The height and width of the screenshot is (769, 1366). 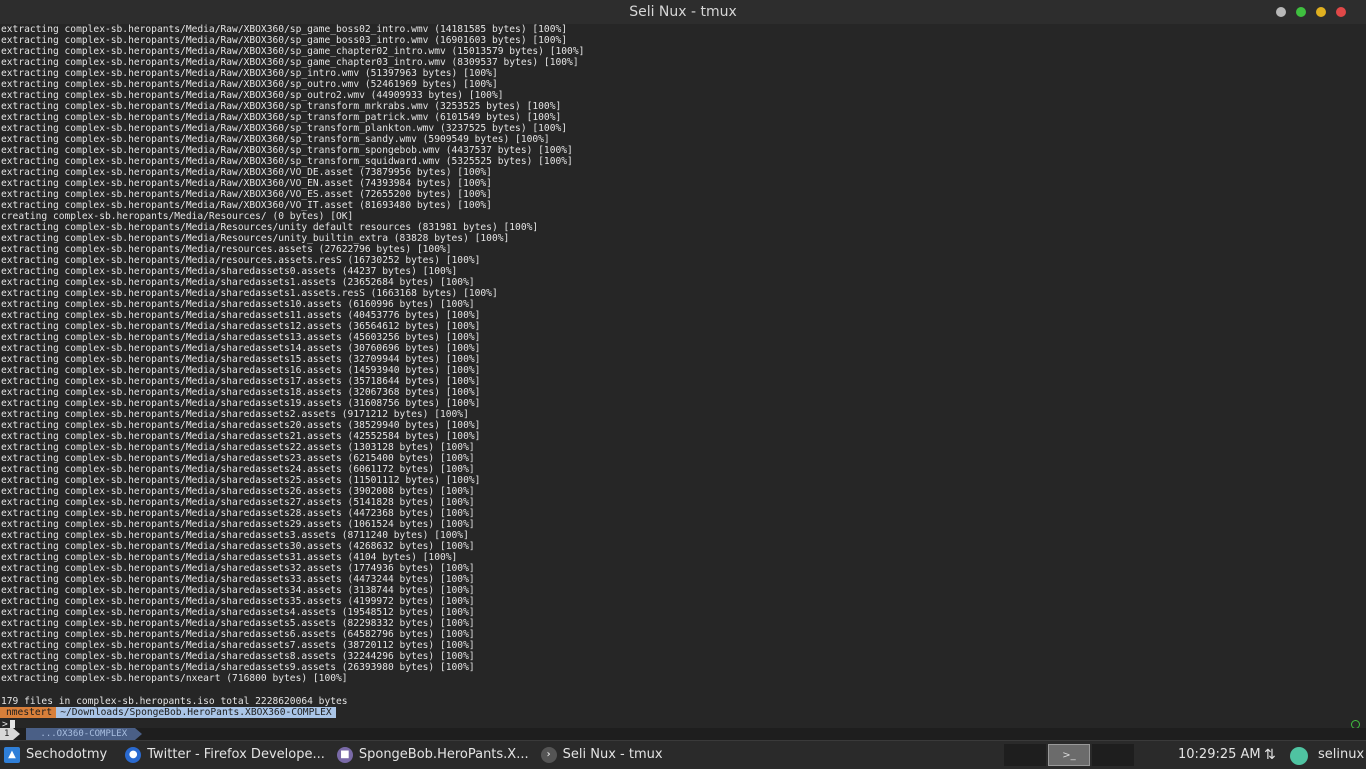 I want to click on window-title: Seli Nux - tmux, so click(x=683, y=12).